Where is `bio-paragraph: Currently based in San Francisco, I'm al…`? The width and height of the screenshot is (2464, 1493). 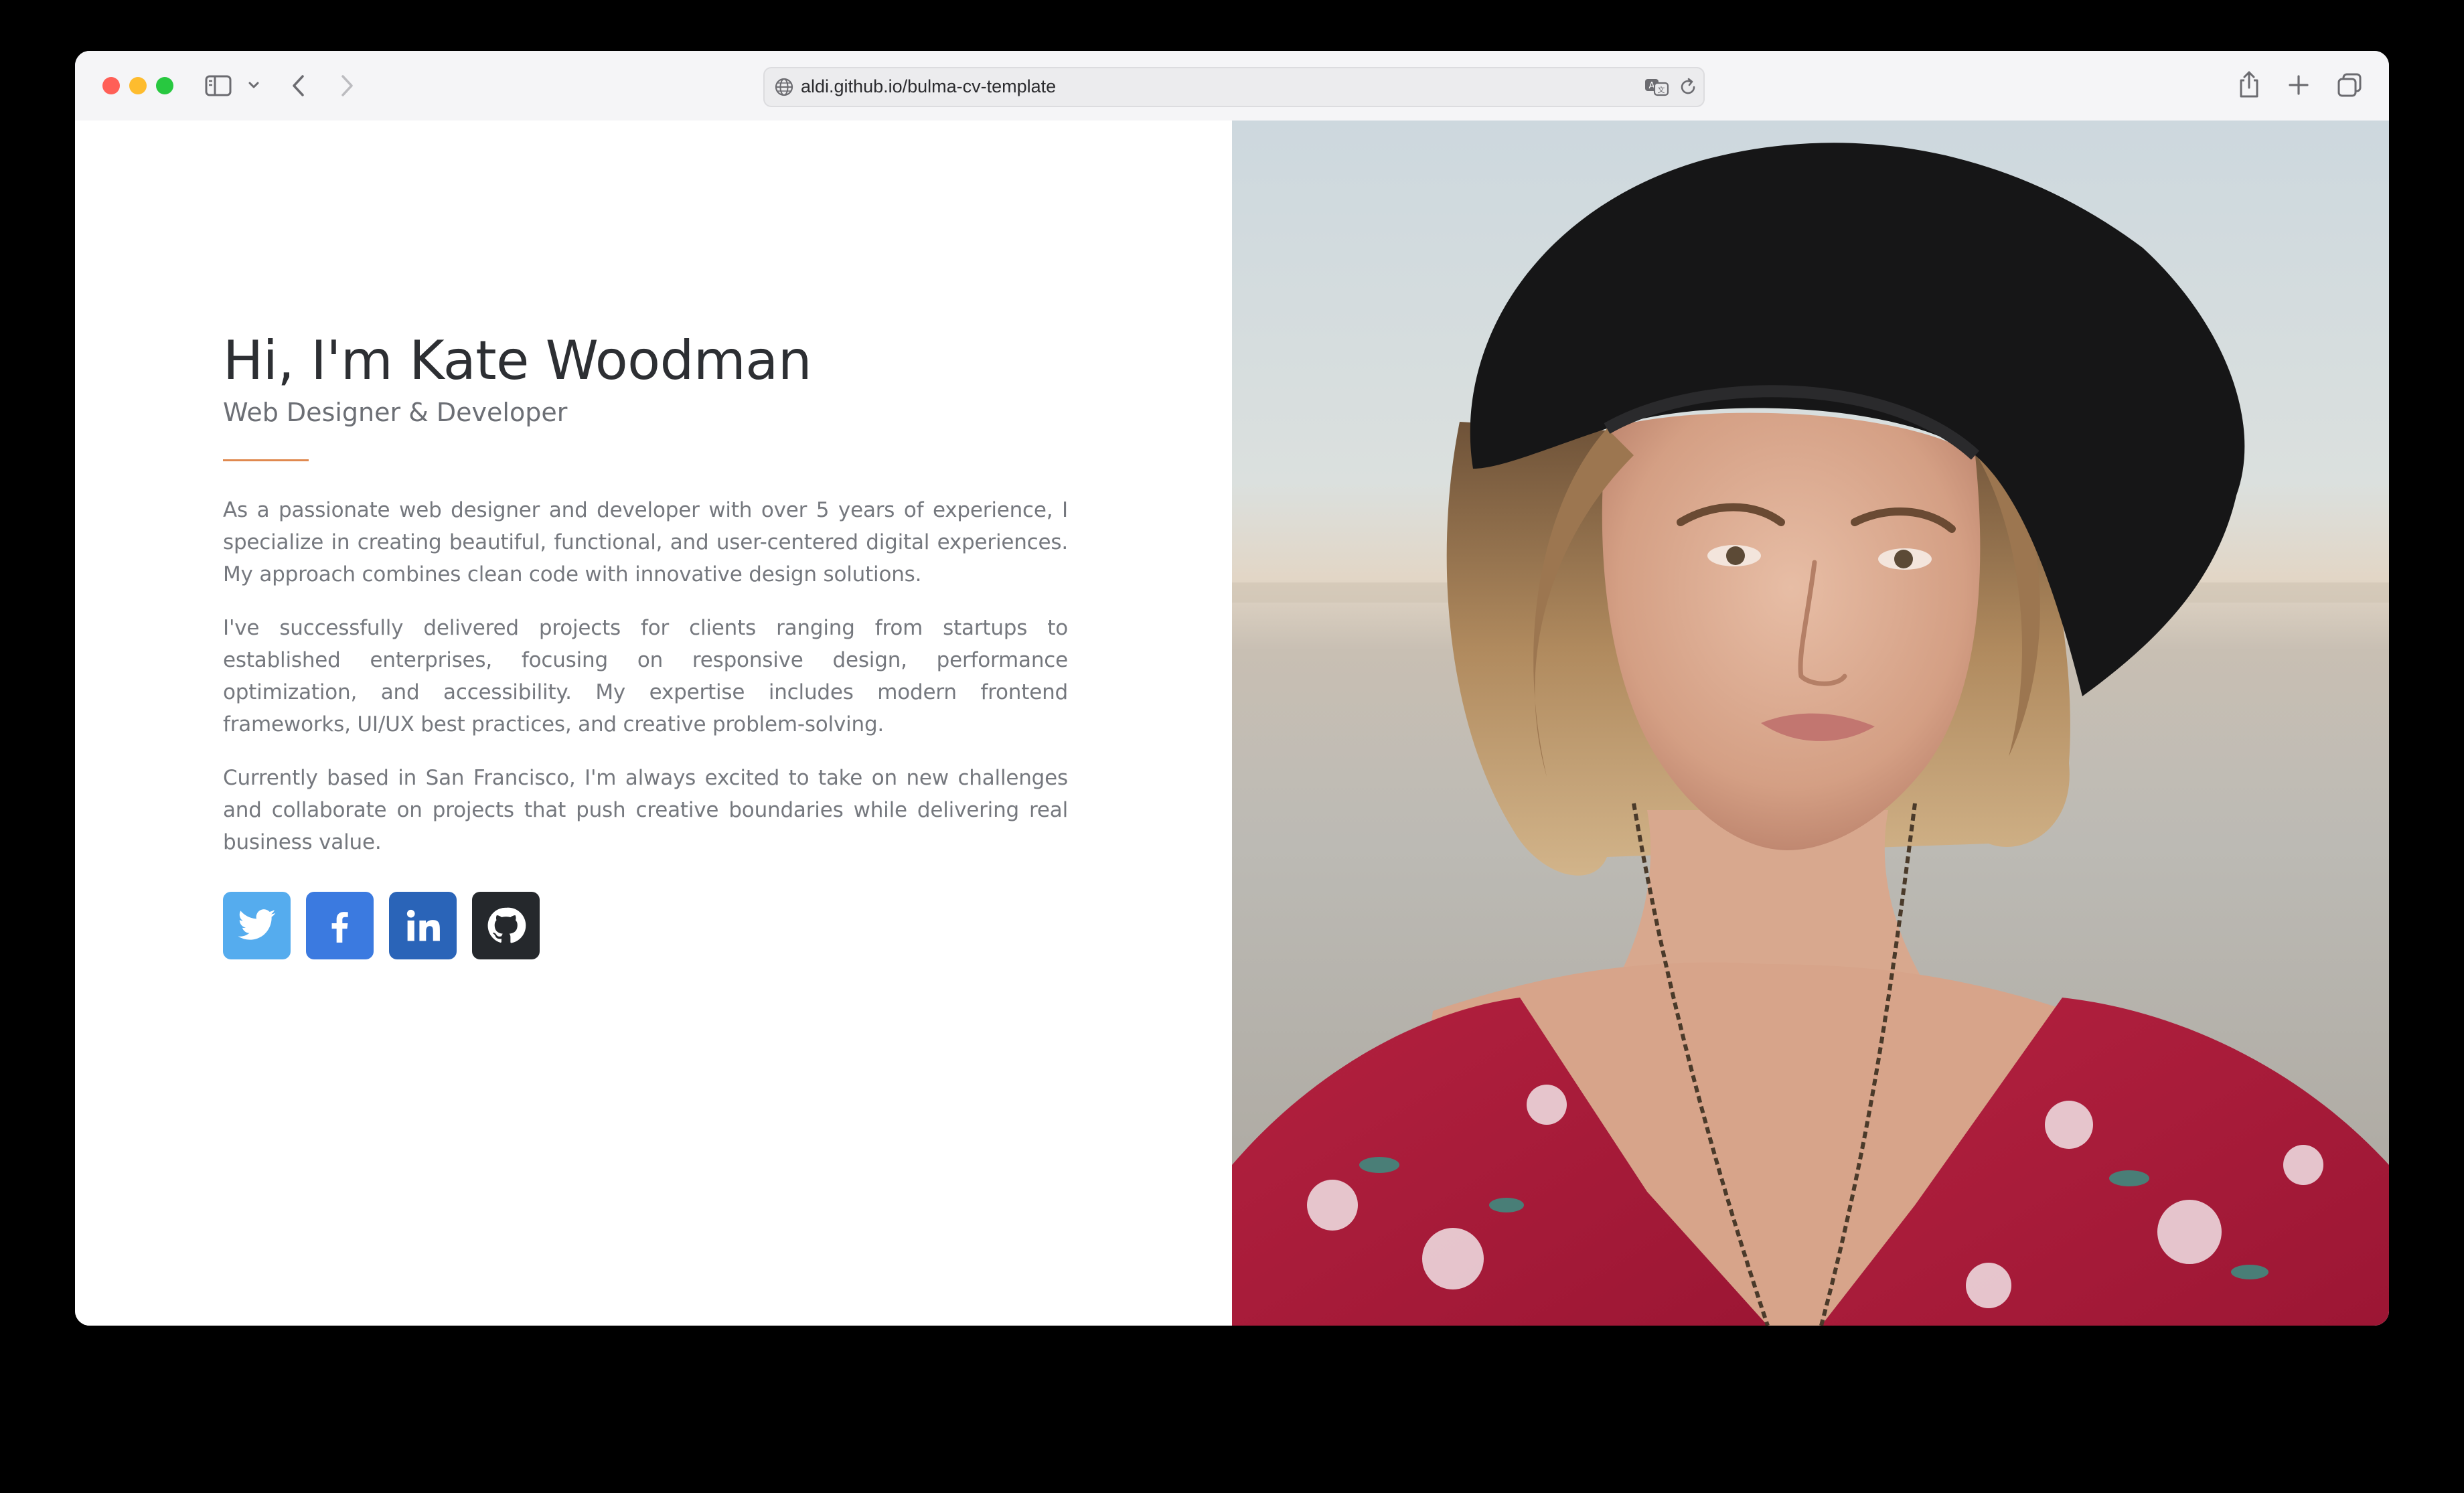 bio-paragraph: Currently based in San Francisco, I'm al… is located at coordinates (645, 810).